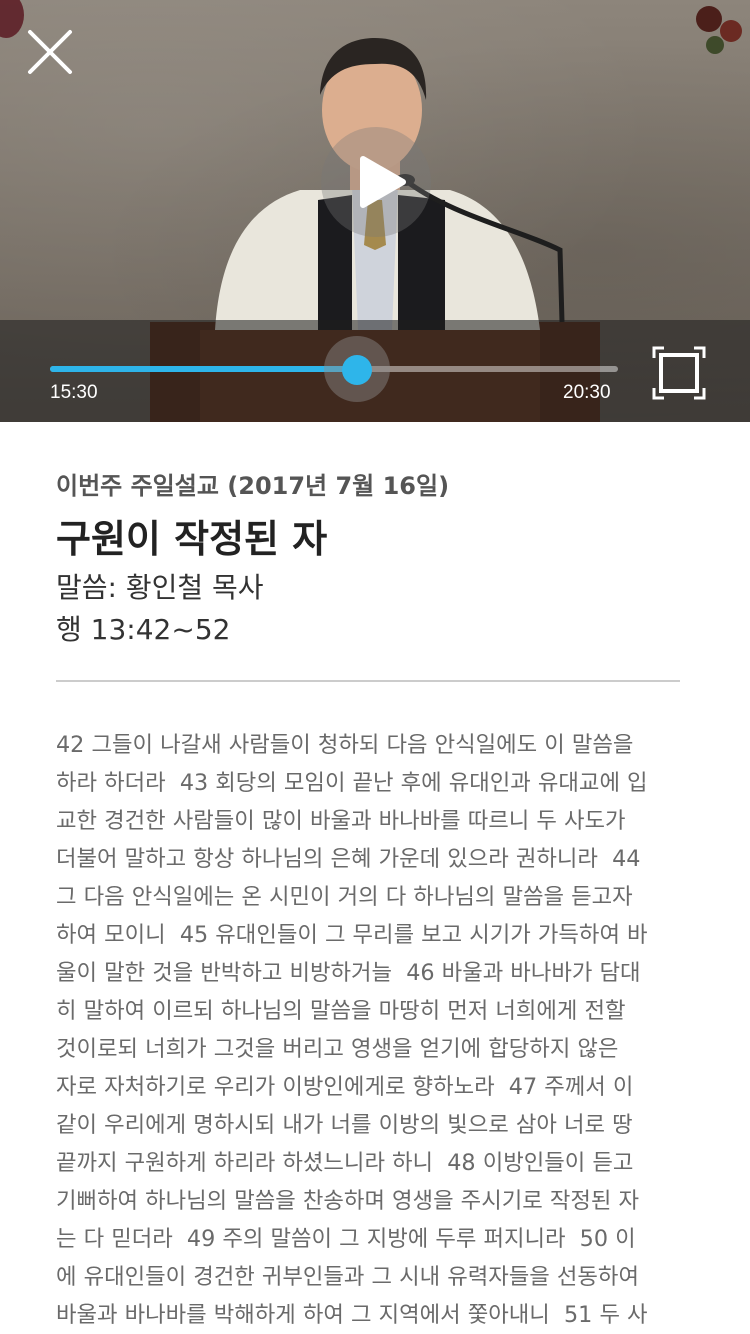 This screenshot has width=750, height=1334. What do you see at coordinates (345, 1163) in the screenshot?
I see `scripture-line: 끝까지 구원하게 하리라 하셨느니라 하니 48 이방인들이 듣고` at bounding box center [345, 1163].